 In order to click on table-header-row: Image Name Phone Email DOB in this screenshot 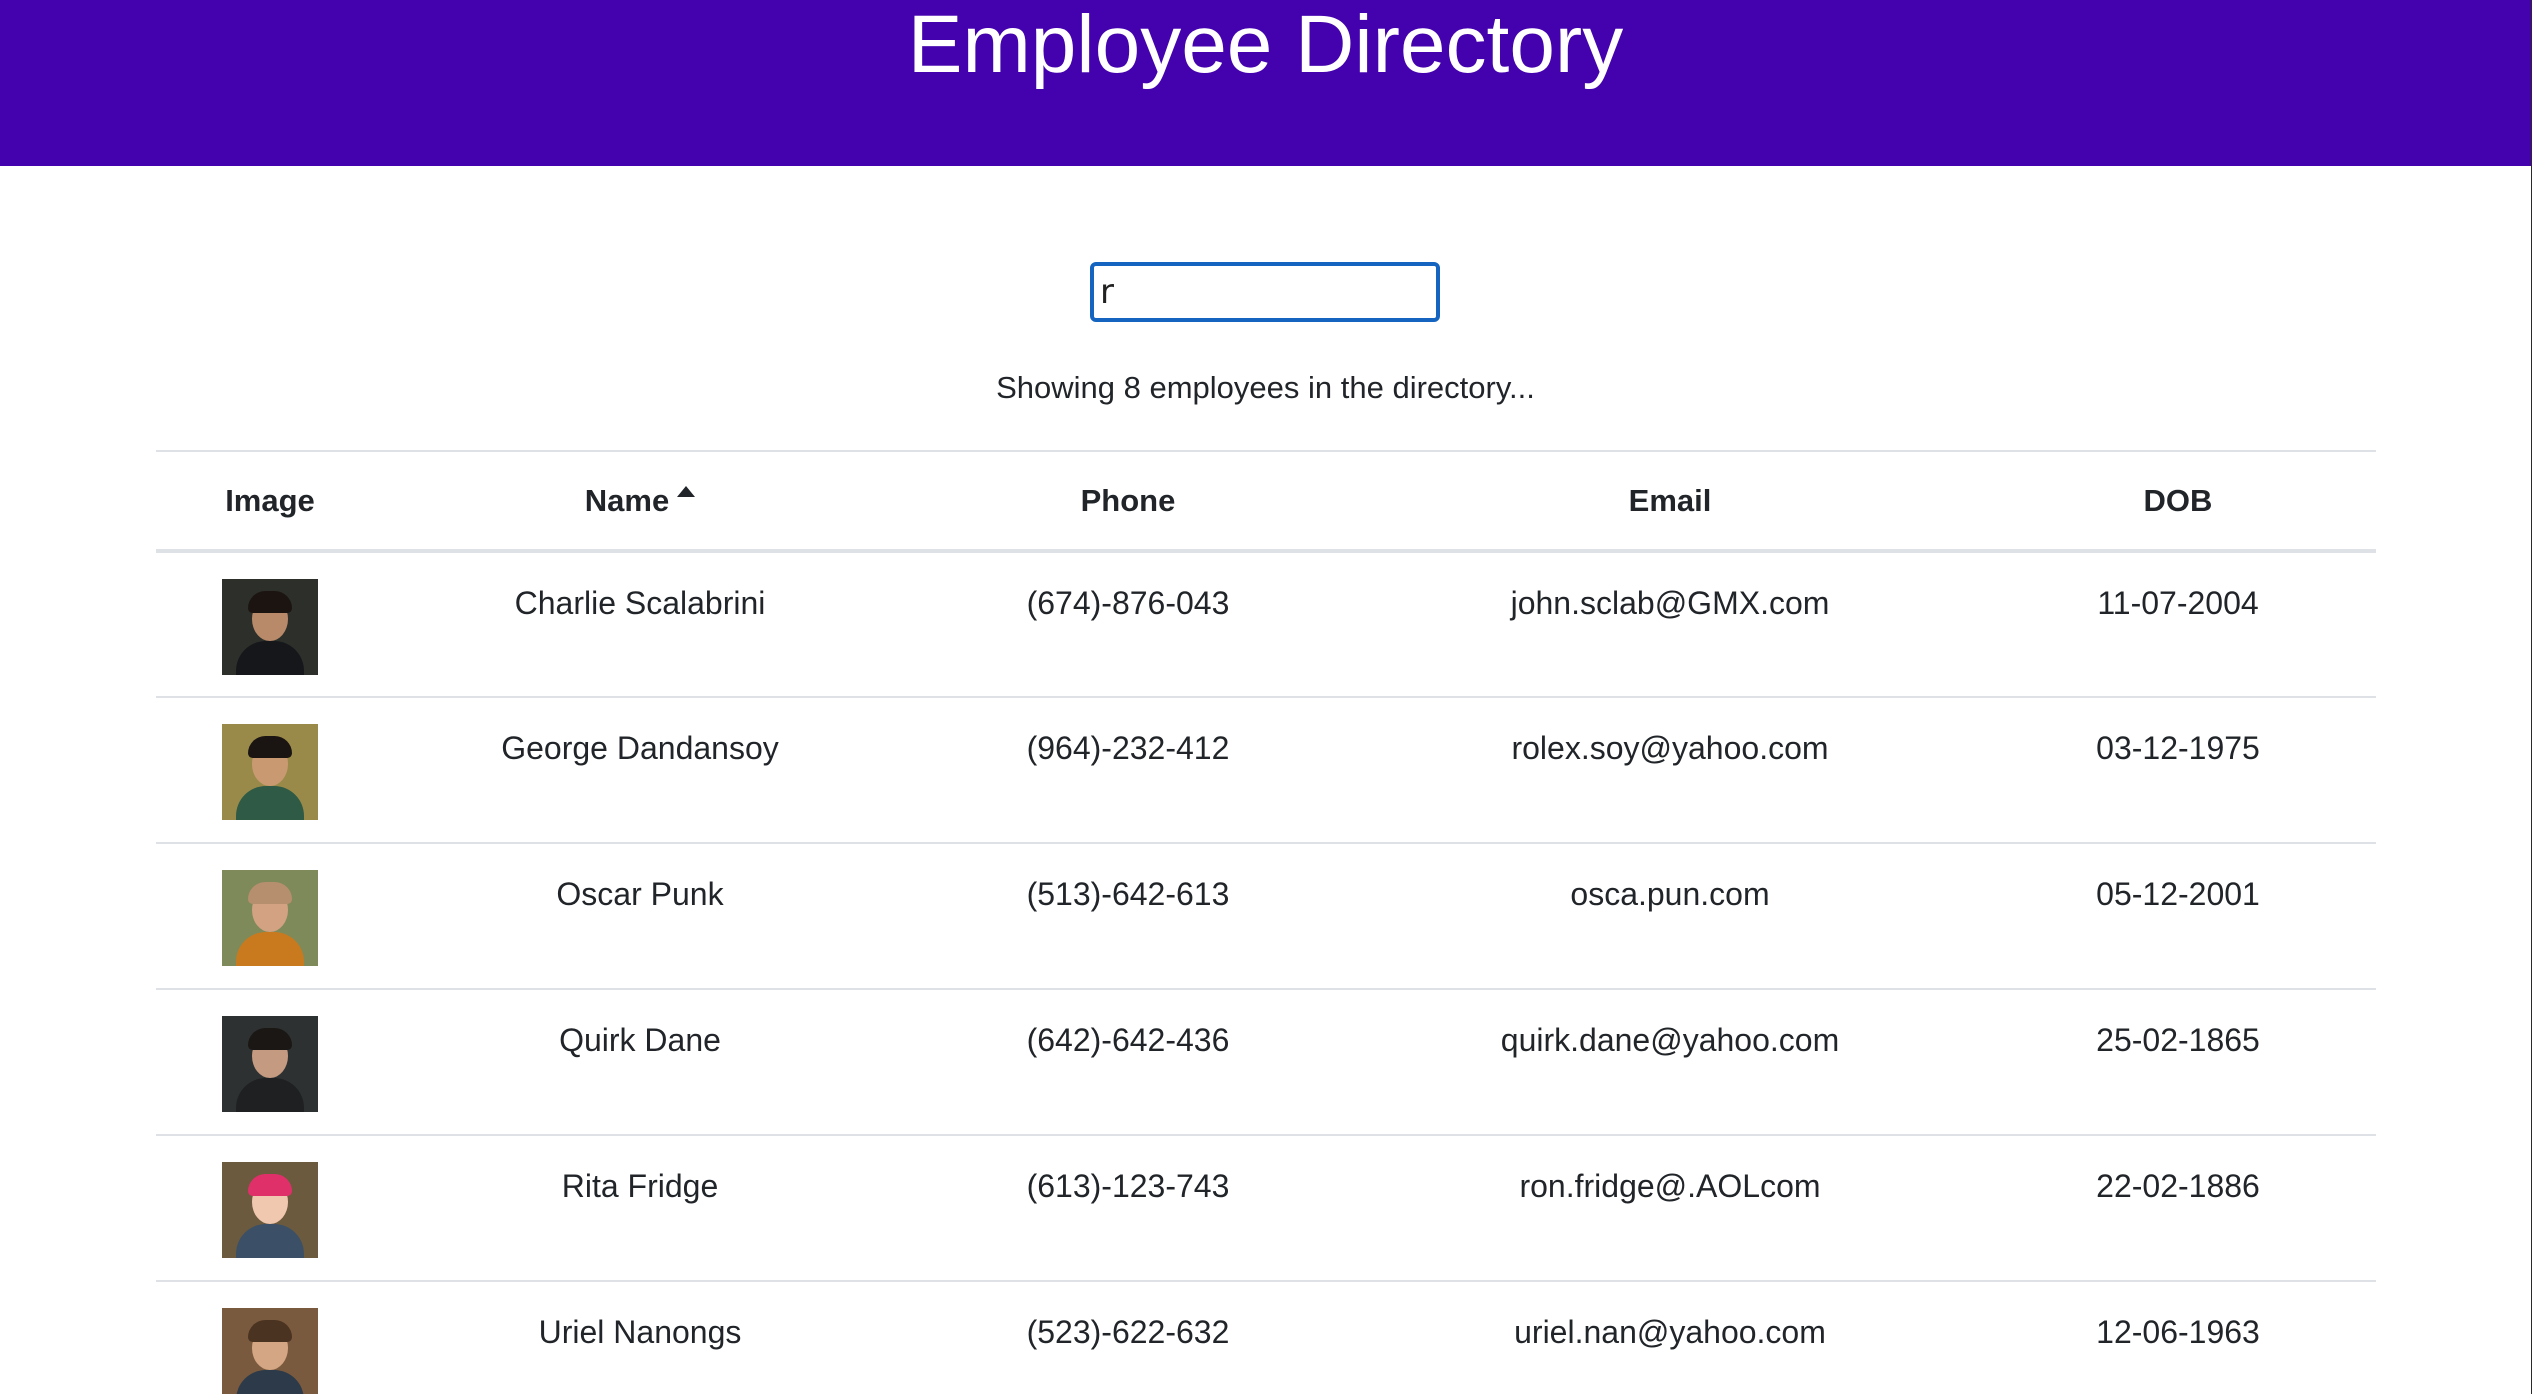, I will do `click(1266, 501)`.